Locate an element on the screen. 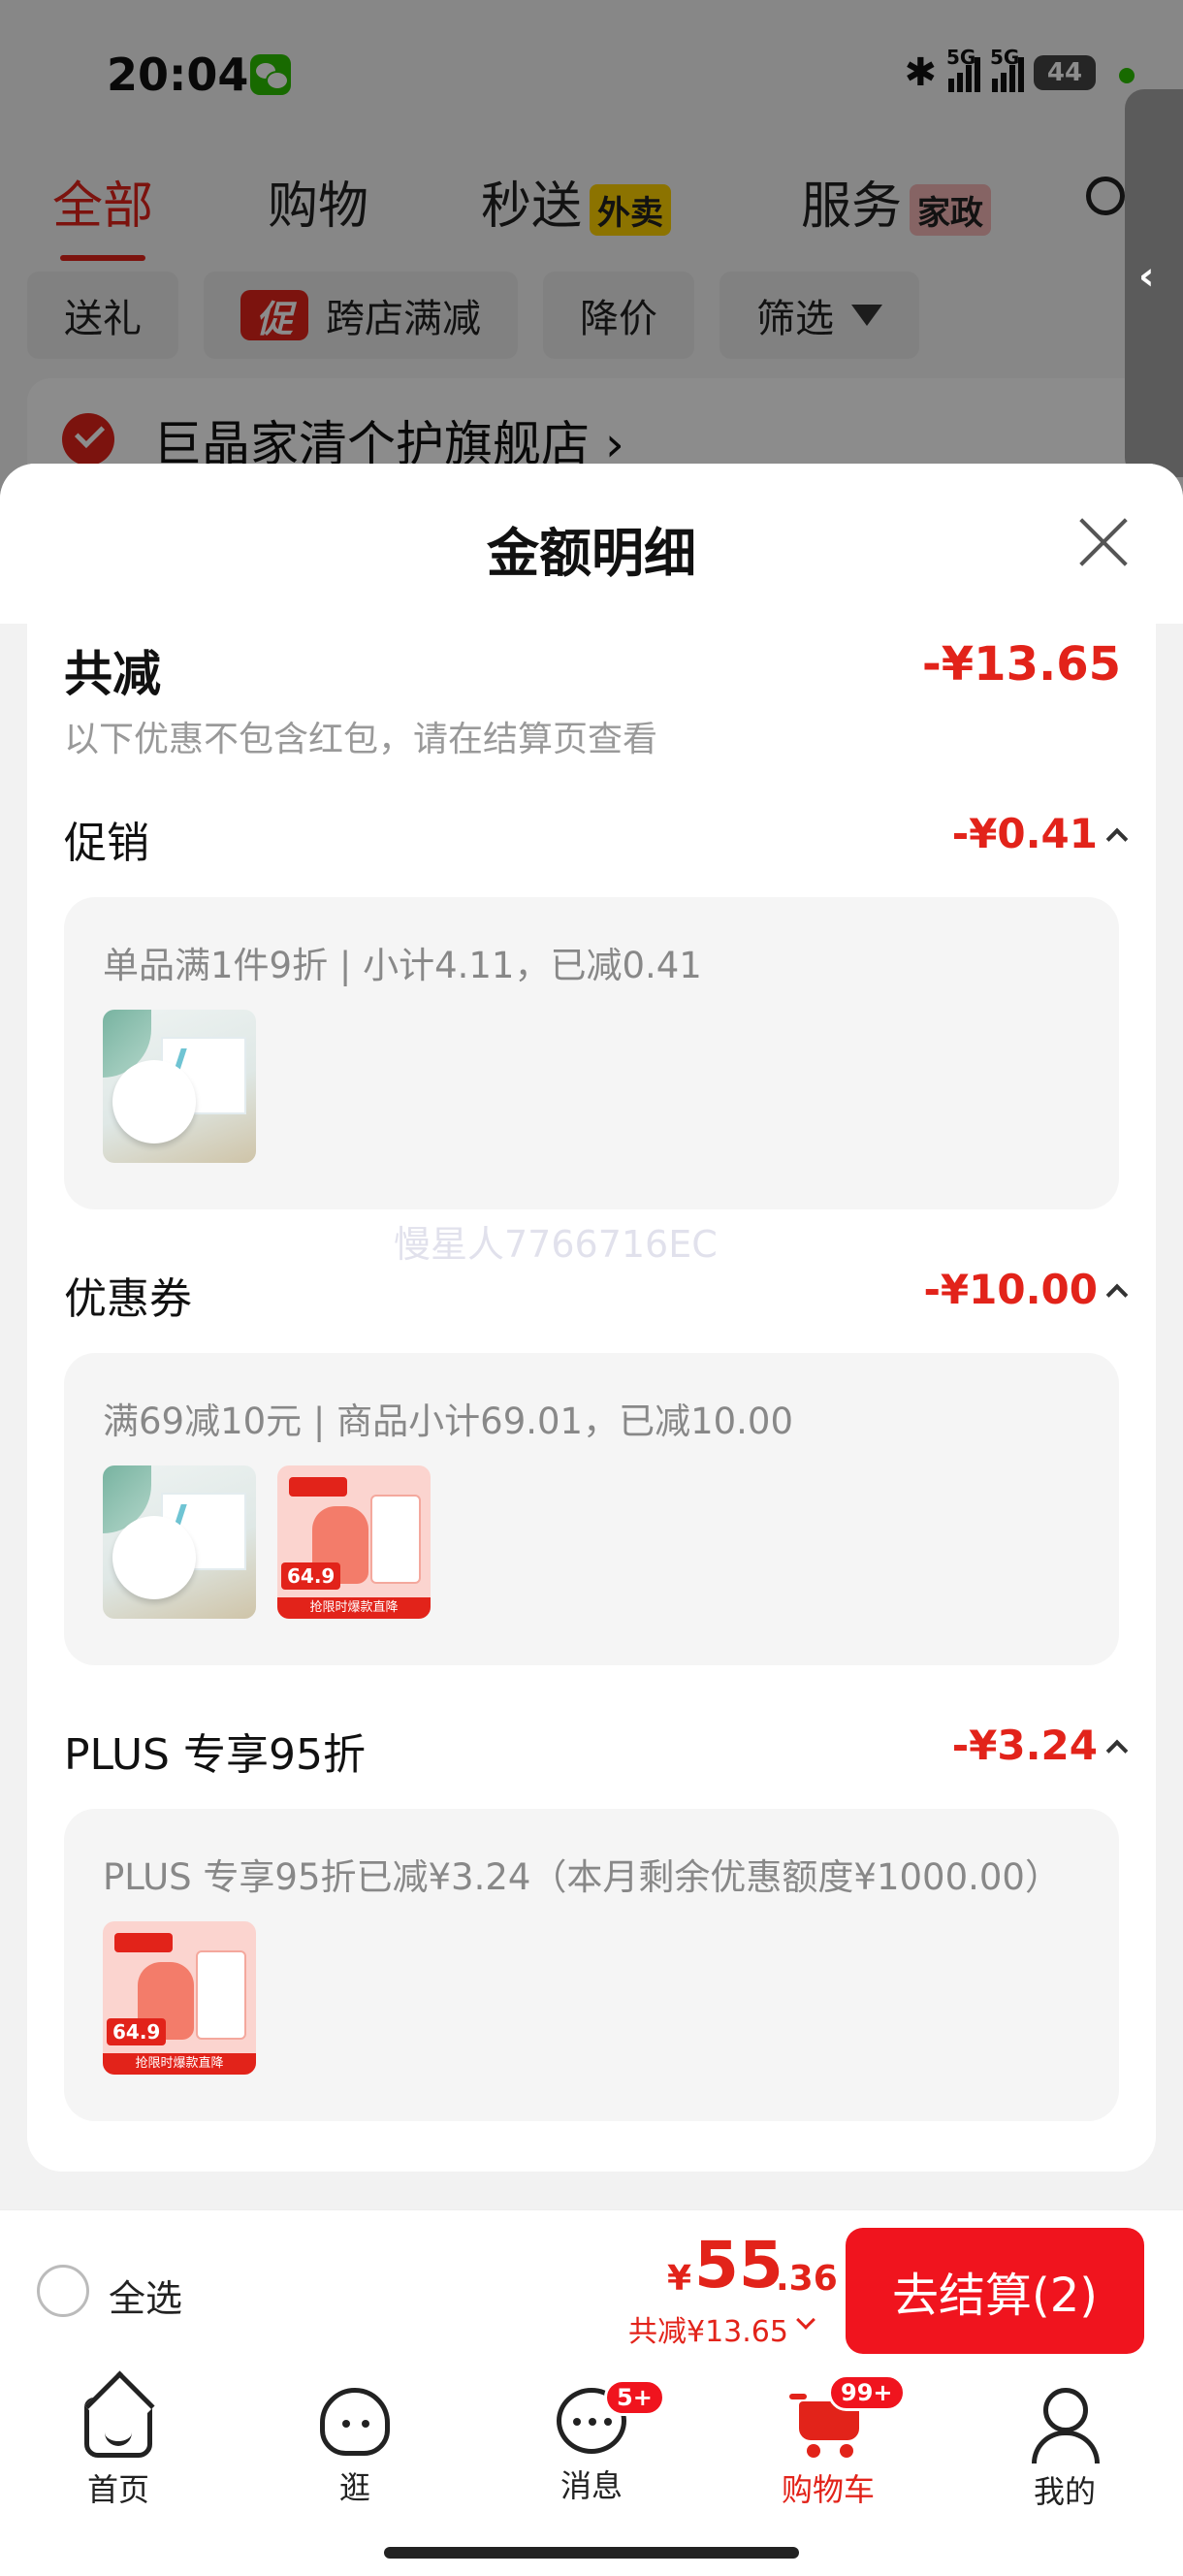 The width and height of the screenshot is (1183, 2576). total-discount-note: 以下优惠不包含红包，请在结算页查看 is located at coordinates (361, 739).